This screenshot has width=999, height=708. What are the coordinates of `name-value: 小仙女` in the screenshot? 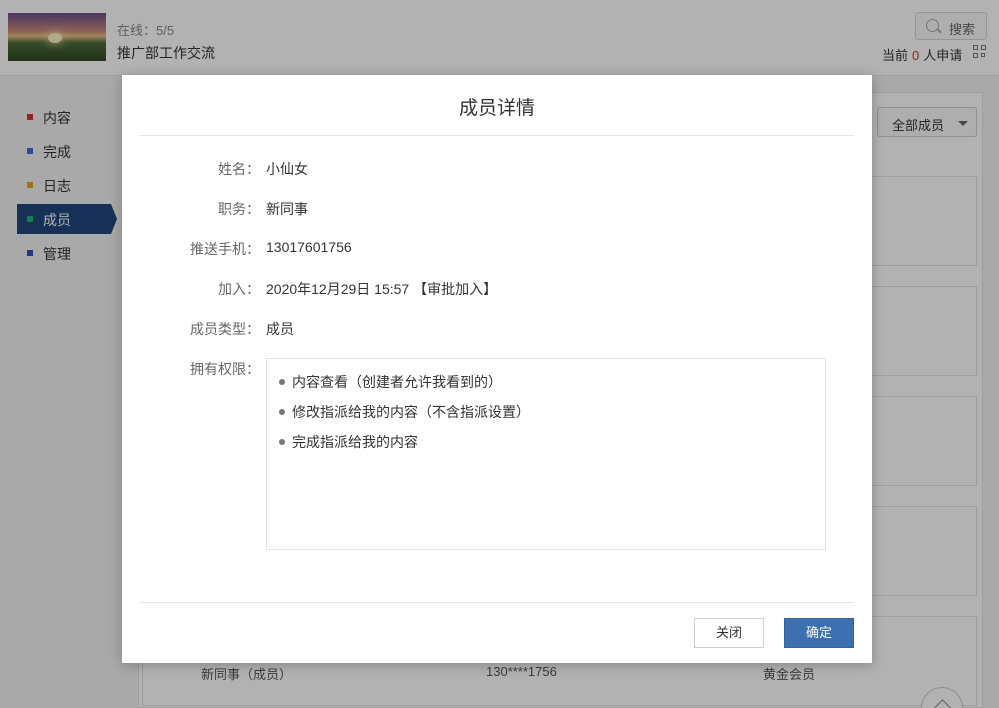 It's located at (287, 169).